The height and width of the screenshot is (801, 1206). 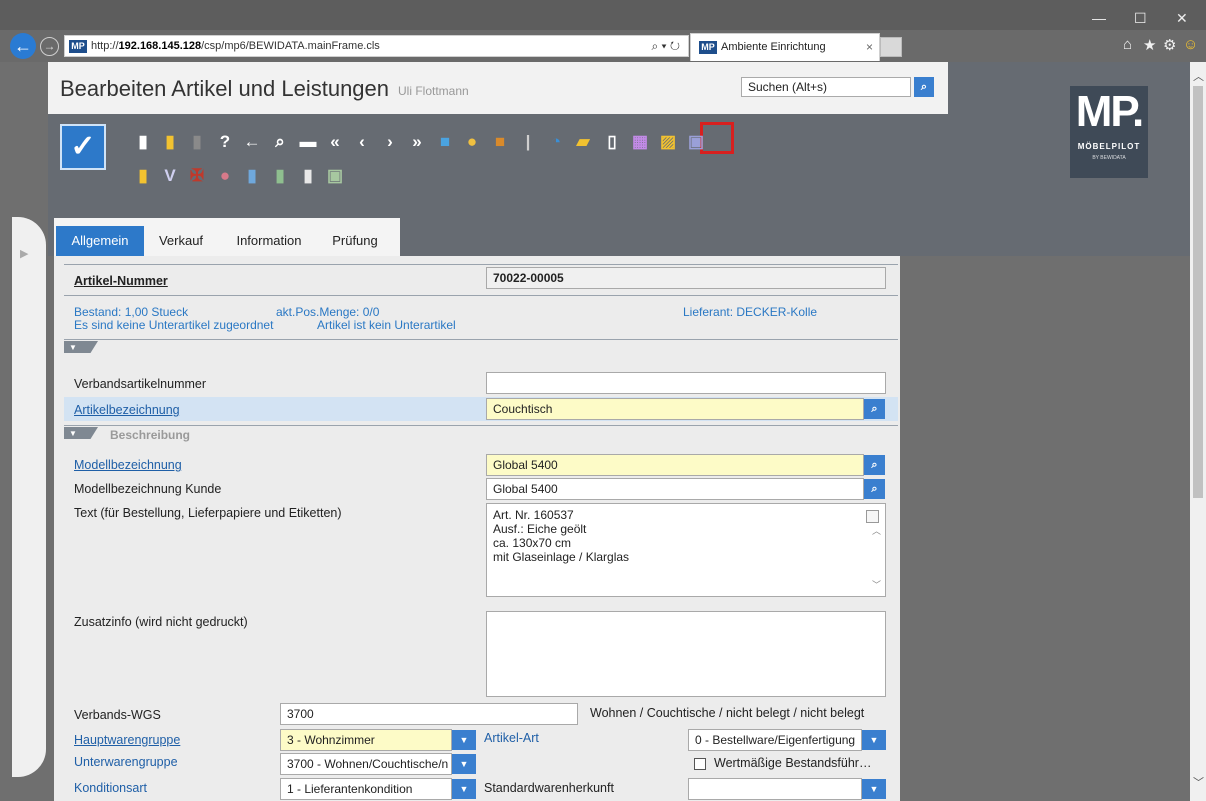 I want to click on smiley-icon: ☺, so click(x=1190, y=44).